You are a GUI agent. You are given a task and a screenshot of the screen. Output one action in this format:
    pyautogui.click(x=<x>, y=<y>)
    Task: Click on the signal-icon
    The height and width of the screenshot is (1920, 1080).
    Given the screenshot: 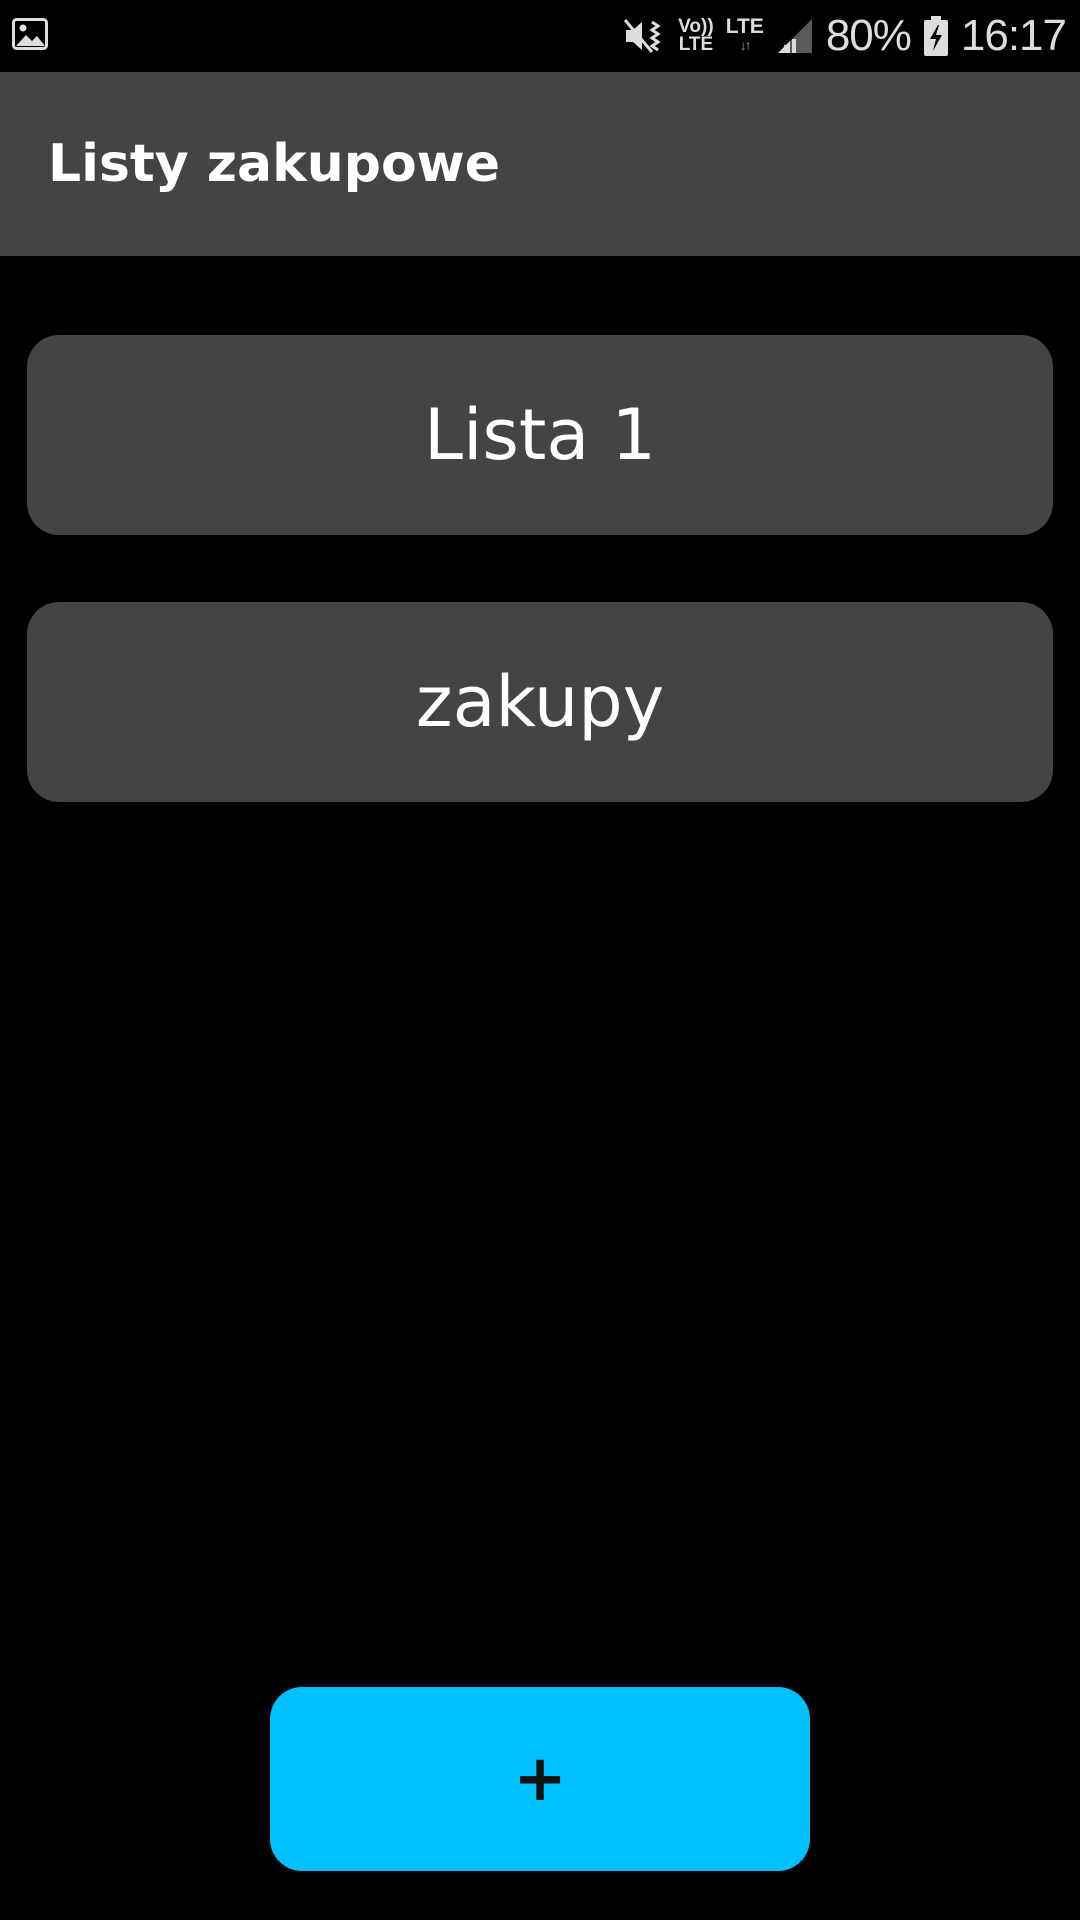 What is the action you would take?
    pyautogui.click(x=795, y=36)
    